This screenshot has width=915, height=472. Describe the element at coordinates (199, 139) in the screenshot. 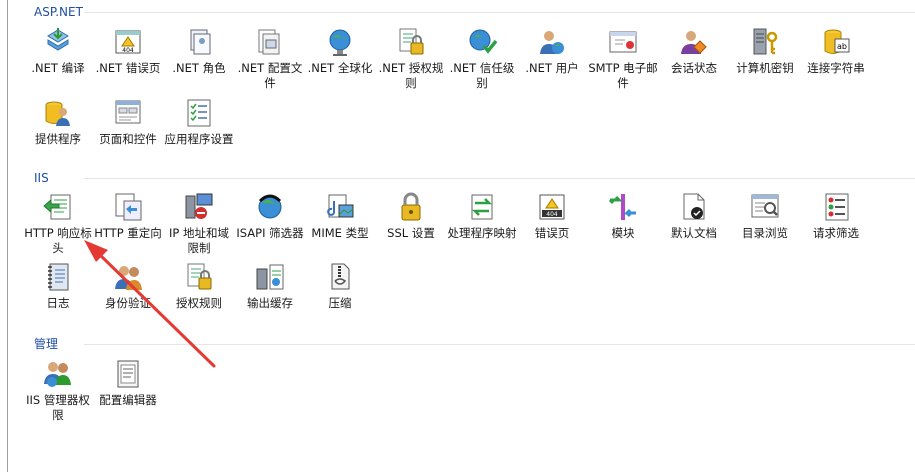

I see `feature-label: 应用程序设置` at that location.